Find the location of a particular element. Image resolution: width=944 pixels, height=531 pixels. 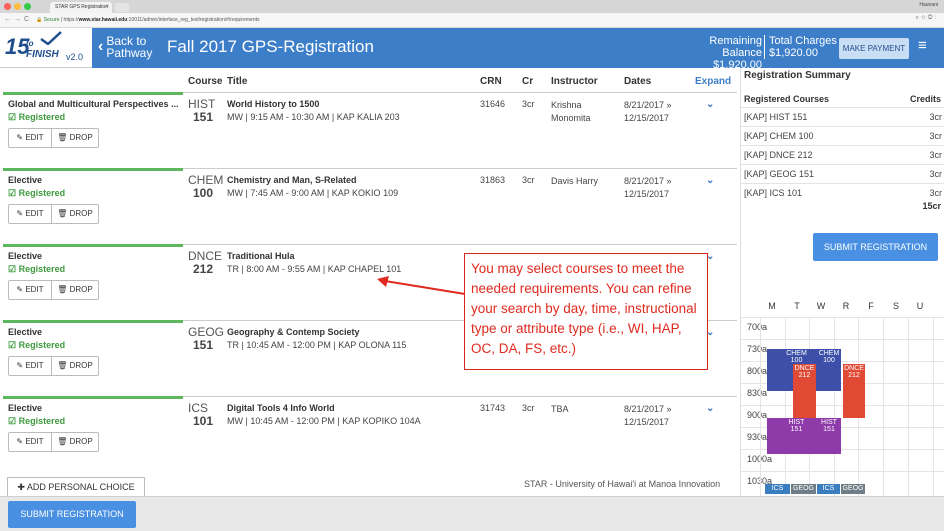

calendar-time: 730a is located at coordinates (757, 349).